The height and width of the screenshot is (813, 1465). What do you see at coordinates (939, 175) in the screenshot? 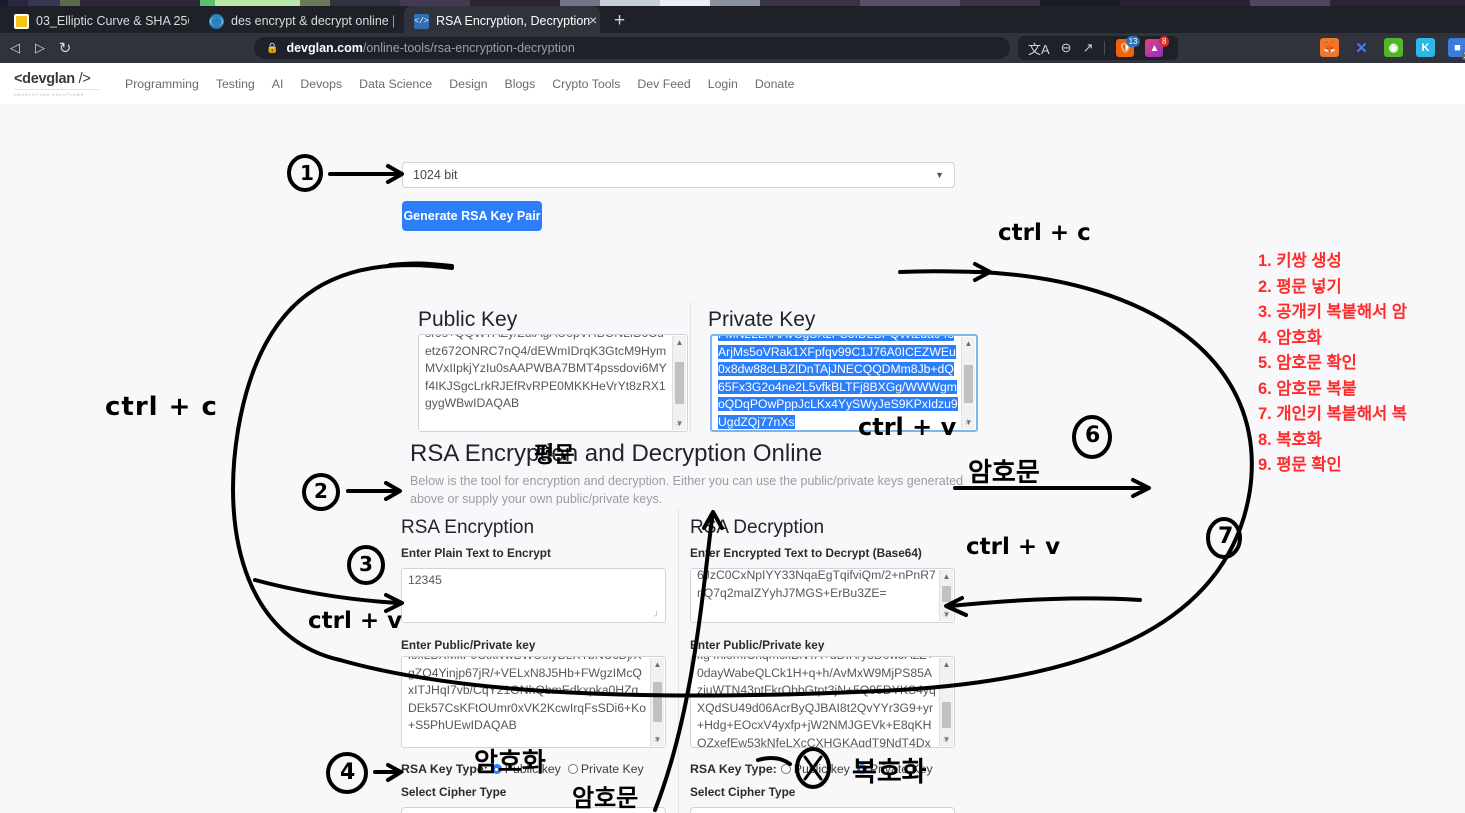
I see `chevron-down-icon: ▼` at bounding box center [939, 175].